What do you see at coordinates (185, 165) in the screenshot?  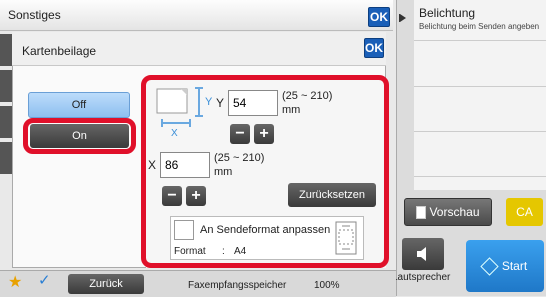 I see `x-value-input` at bounding box center [185, 165].